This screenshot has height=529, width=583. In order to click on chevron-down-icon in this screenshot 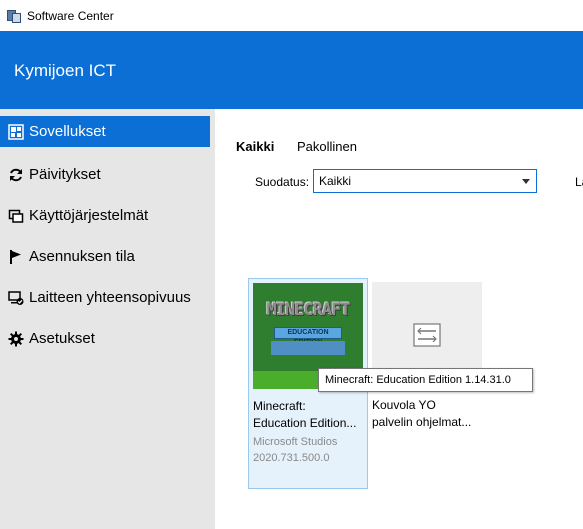, I will do `click(526, 181)`.